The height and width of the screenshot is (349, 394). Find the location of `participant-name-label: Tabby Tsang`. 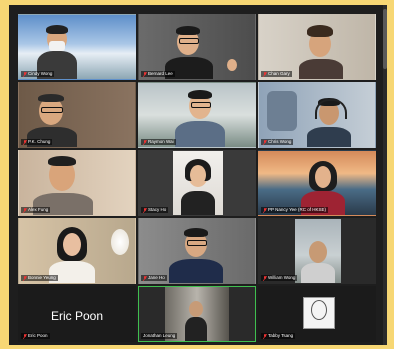

participant-name-label: Tabby Tsang is located at coordinates (278, 336).